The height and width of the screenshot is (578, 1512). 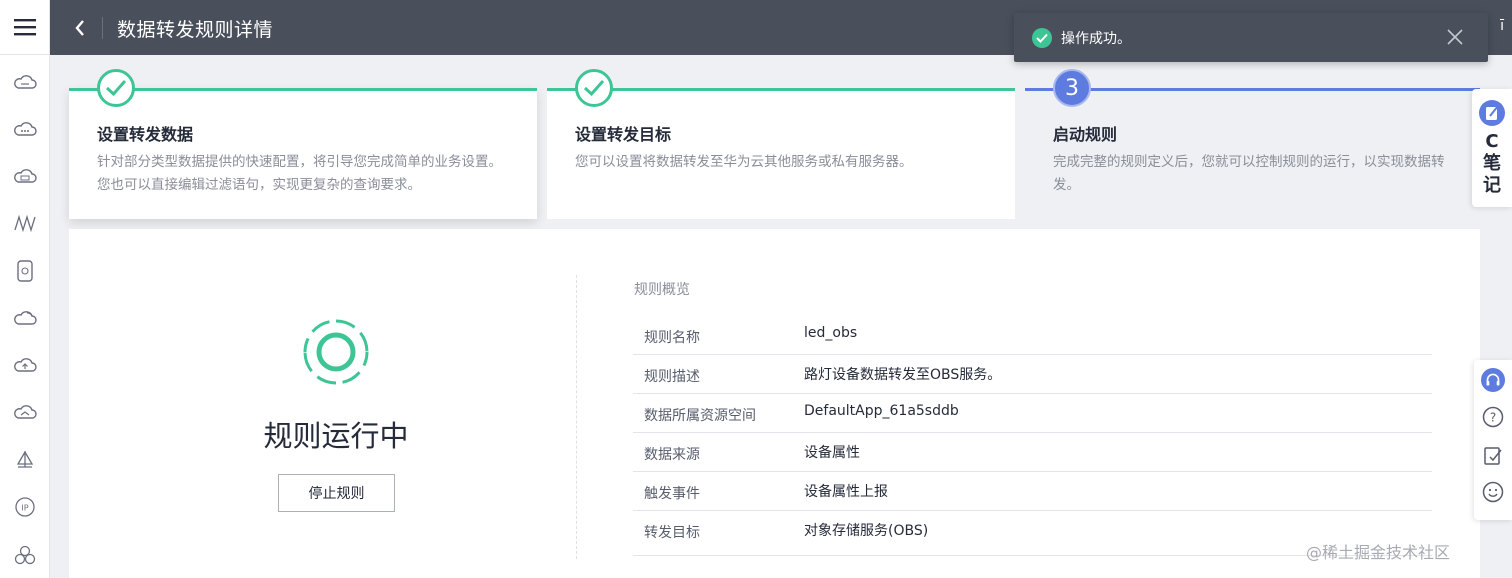 What do you see at coordinates (700, 416) in the screenshot?
I see `row-label: 数据所属资源空间` at bounding box center [700, 416].